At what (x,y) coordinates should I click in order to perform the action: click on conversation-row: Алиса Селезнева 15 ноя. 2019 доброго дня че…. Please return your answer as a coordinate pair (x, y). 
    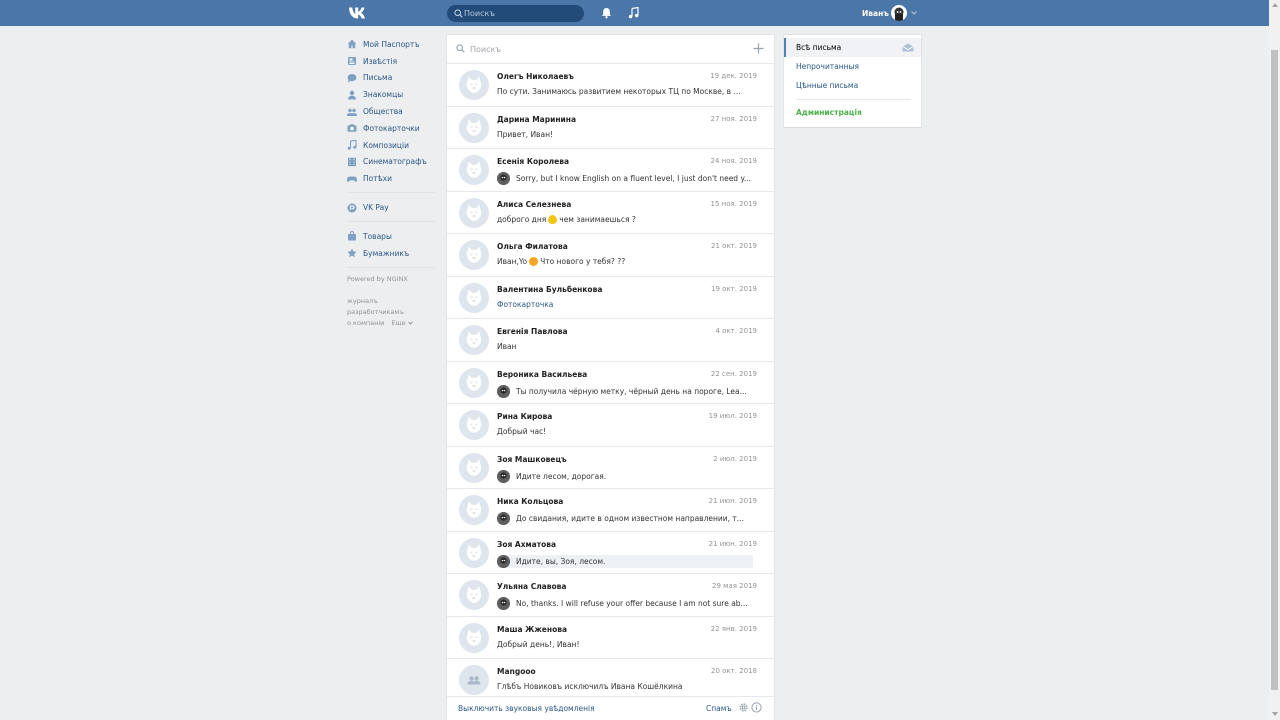
    Looking at the image, I should click on (610, 213).